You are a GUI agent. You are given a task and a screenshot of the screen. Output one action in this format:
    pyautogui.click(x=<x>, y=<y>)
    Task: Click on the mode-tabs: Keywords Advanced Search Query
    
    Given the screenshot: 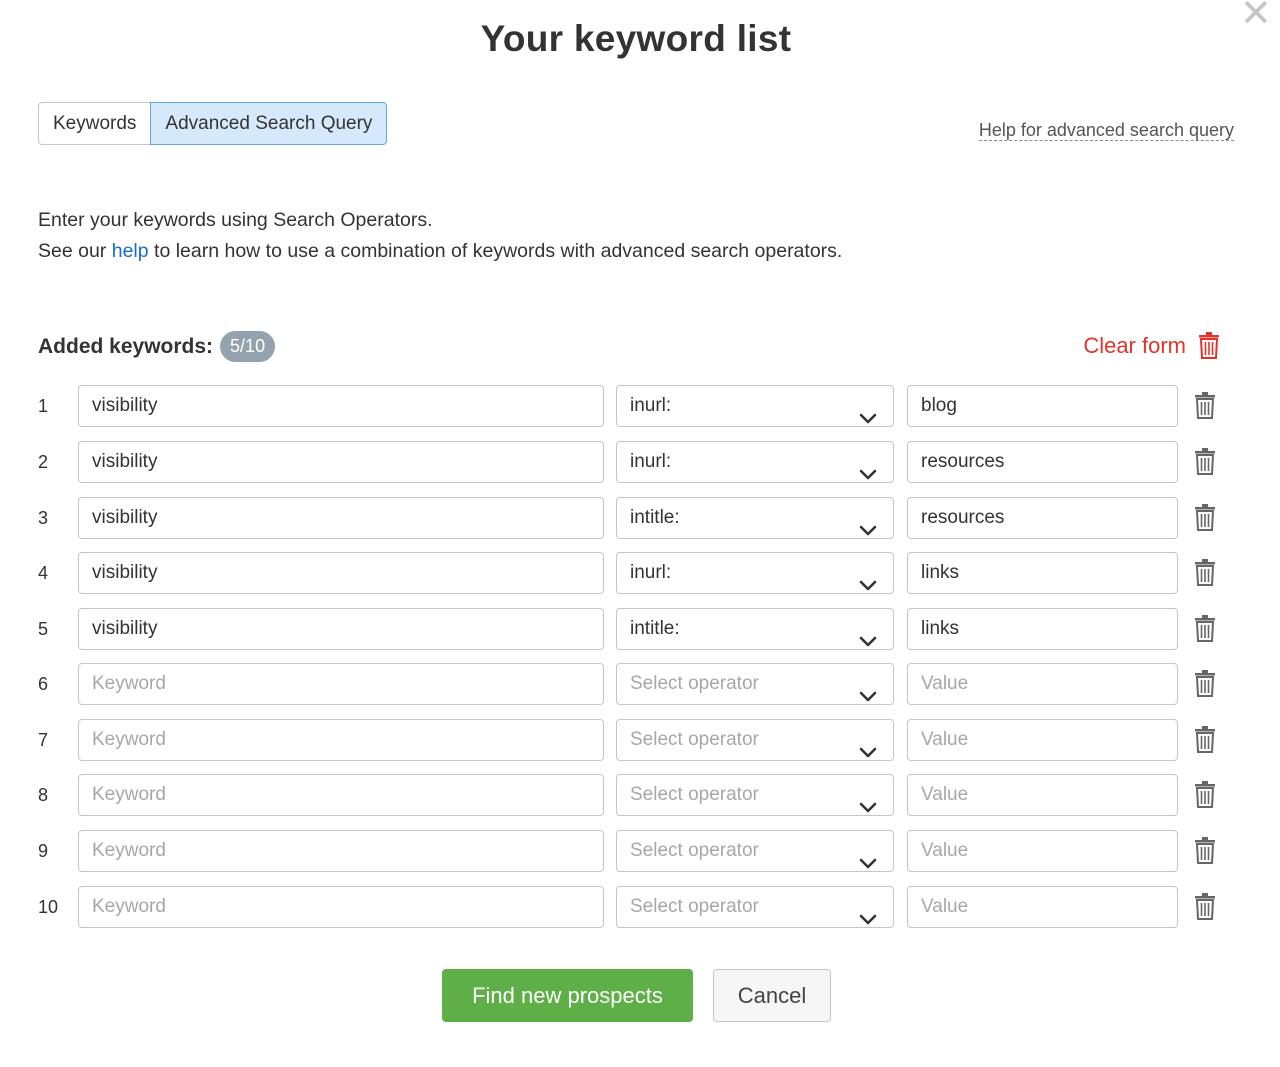 What is the action you would take?
    pyautogui.click(x=213, y=123)
    